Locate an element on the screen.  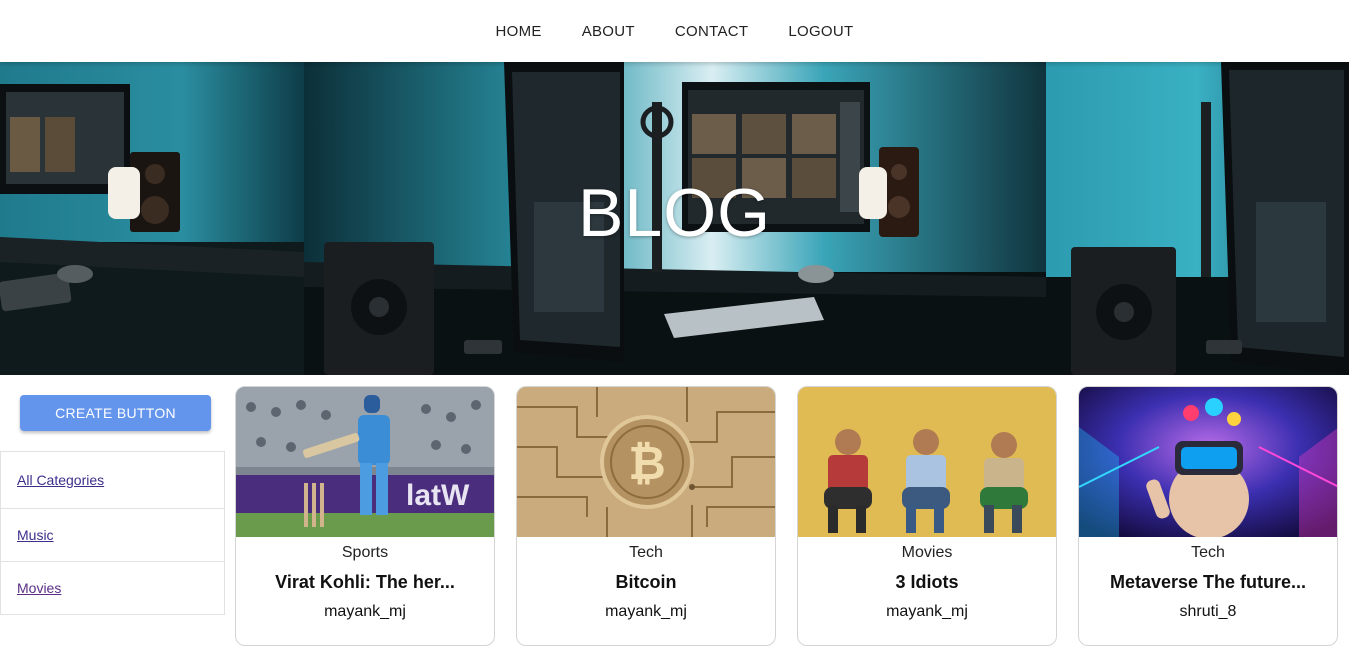
post-author: shruti_8 is located at coordinates (1208, 611).